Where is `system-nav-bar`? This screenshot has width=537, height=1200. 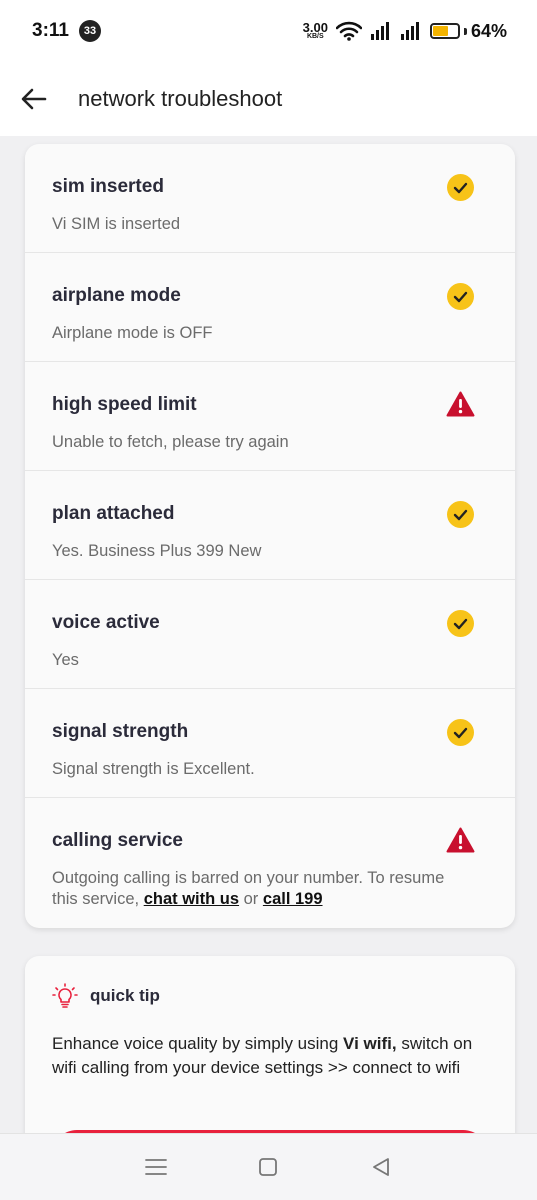 system-nav-bar is located at coordinates (268, 1166).